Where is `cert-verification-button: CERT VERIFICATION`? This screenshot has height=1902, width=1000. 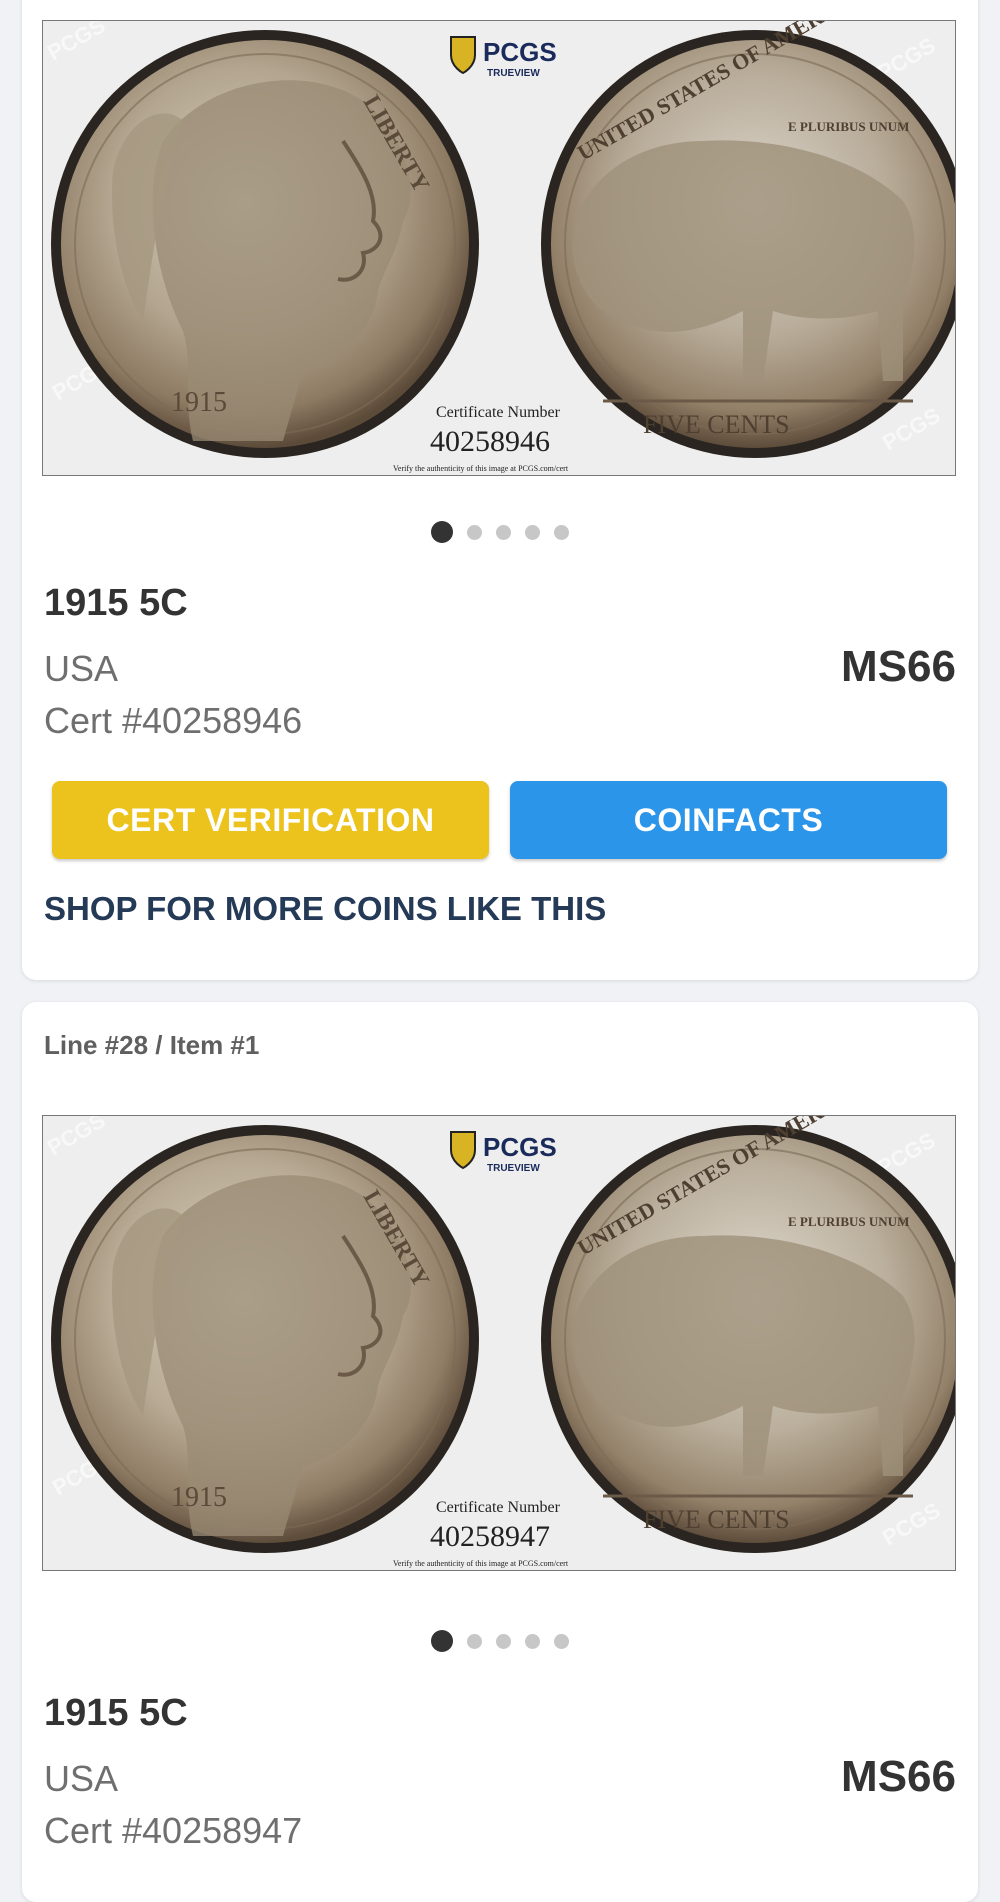 cert-verification-button: CERT VERIFICATION is located at coordinates (270, 820).